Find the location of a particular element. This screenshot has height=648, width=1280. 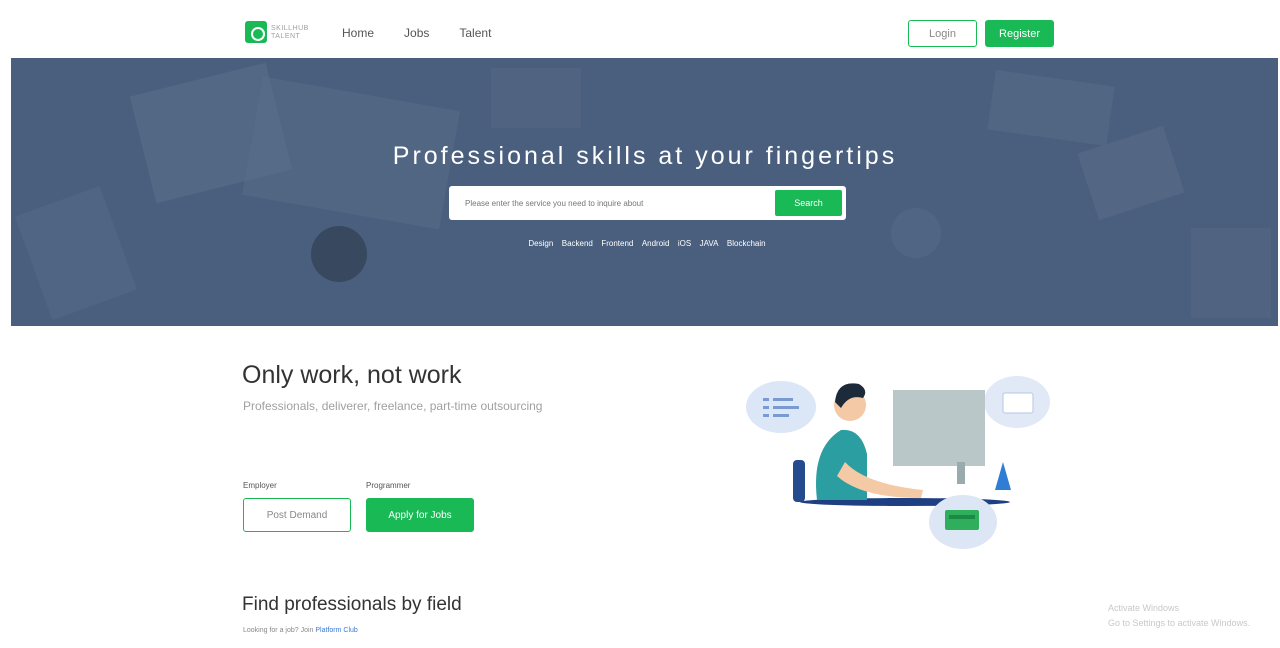

field-section-title: Find professionals by field is located at coordinates (352, 604).